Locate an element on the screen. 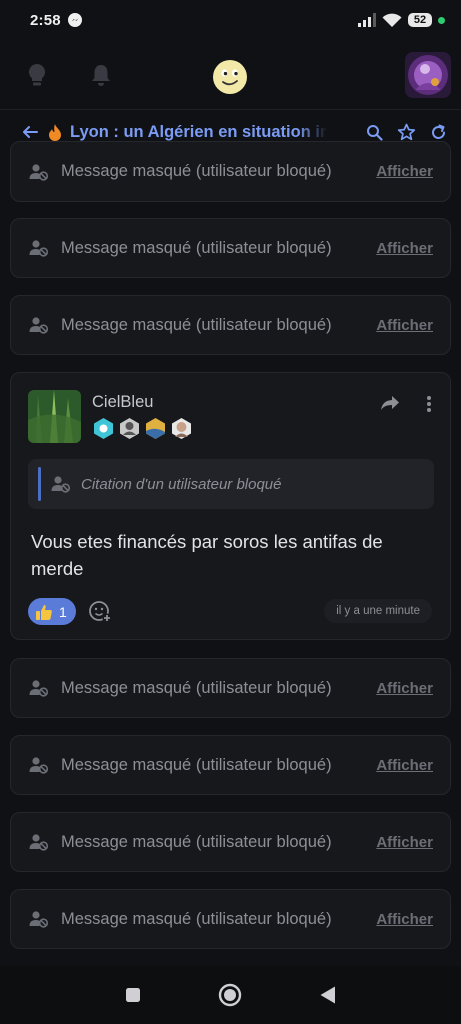 The height and width of the screenshot is (1024, 461). app-header is located at coordinates (230, 75).